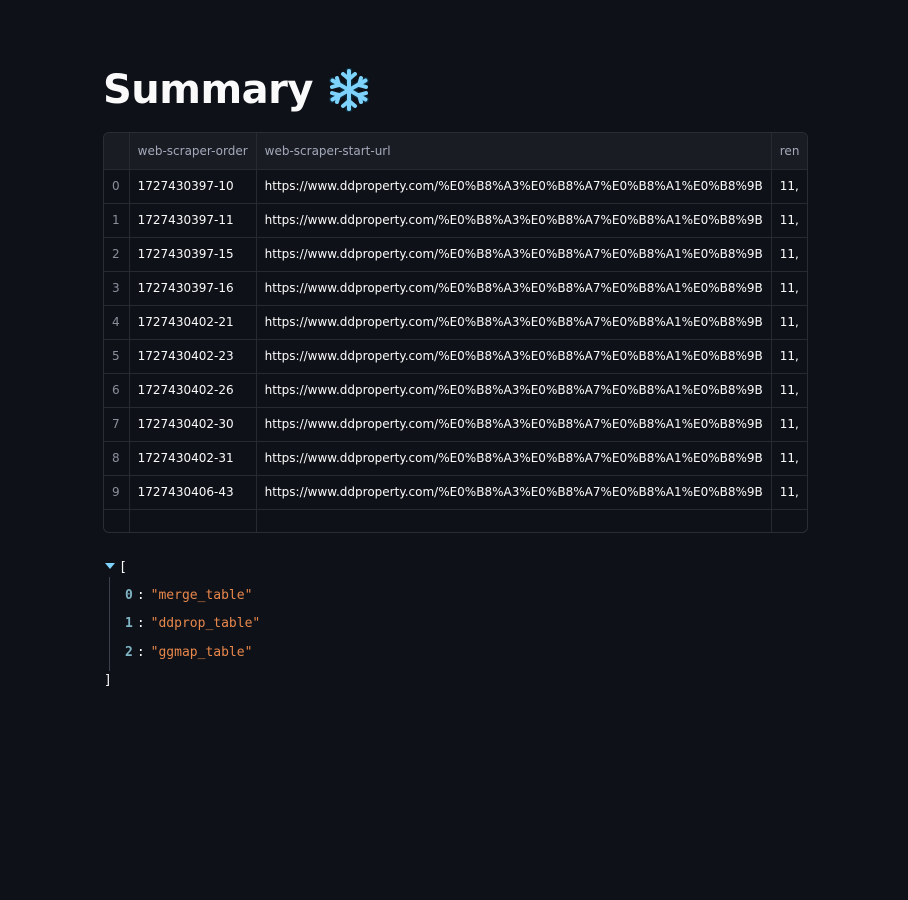  What do you see at coordinates (117, 424) in the screenshot?
I see `row-index-cell: 7` at bounding box center [117, 424].